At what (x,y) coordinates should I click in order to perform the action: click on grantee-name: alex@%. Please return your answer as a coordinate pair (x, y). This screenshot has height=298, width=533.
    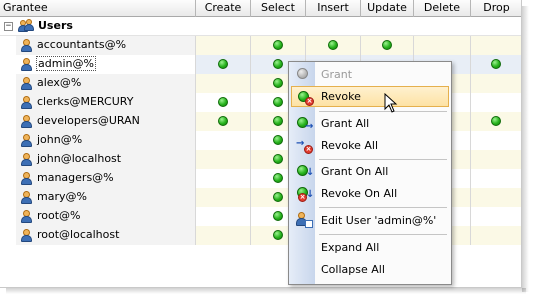
    Looking at the image, I should click on (59, 82).